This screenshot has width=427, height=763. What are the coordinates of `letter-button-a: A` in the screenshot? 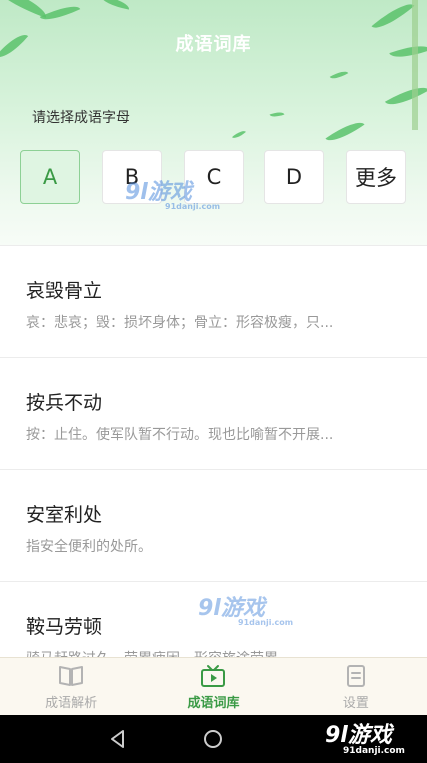 It's located at (50, 177).